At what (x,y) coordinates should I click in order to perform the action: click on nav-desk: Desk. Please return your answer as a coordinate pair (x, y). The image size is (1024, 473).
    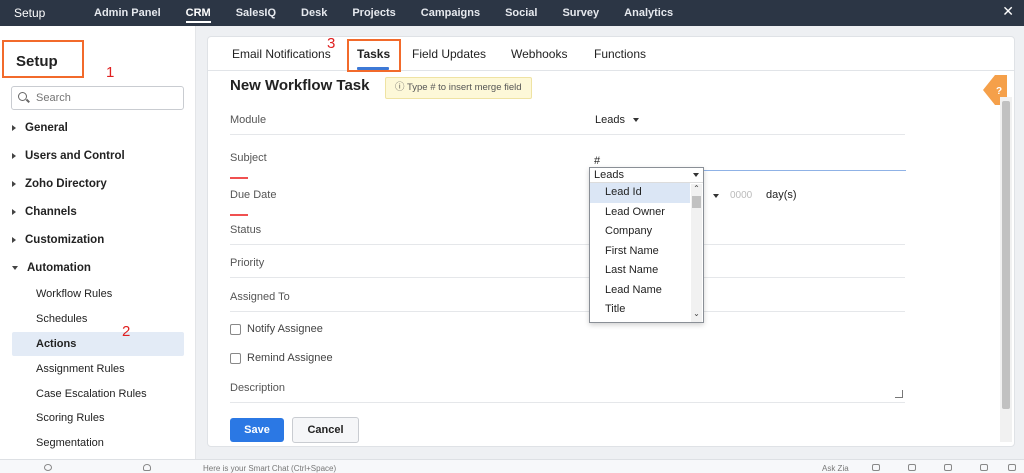
    Looking at the image, I should click on (320, 13).